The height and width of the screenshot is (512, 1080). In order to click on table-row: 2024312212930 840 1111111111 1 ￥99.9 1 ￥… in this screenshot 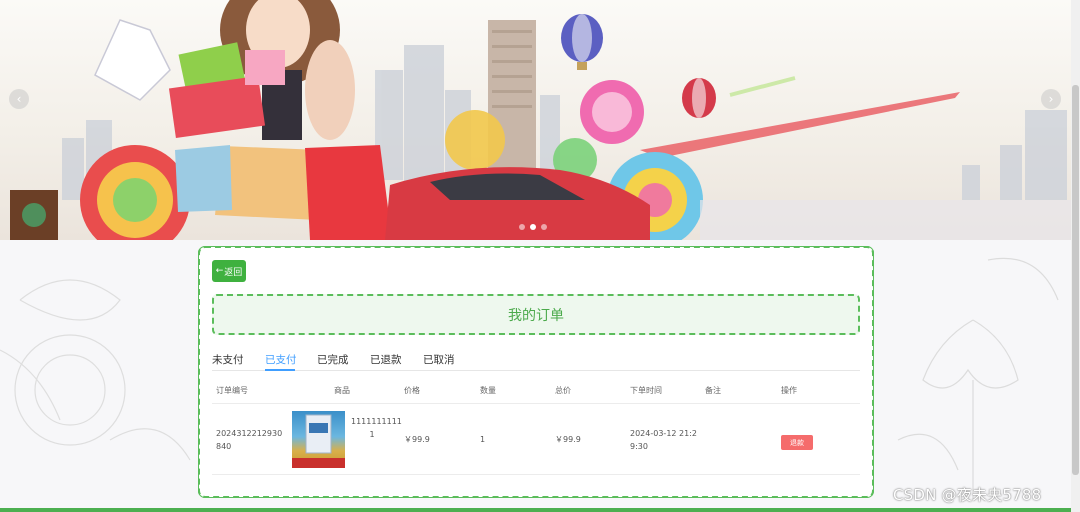, I will do `click(536, 440)`.